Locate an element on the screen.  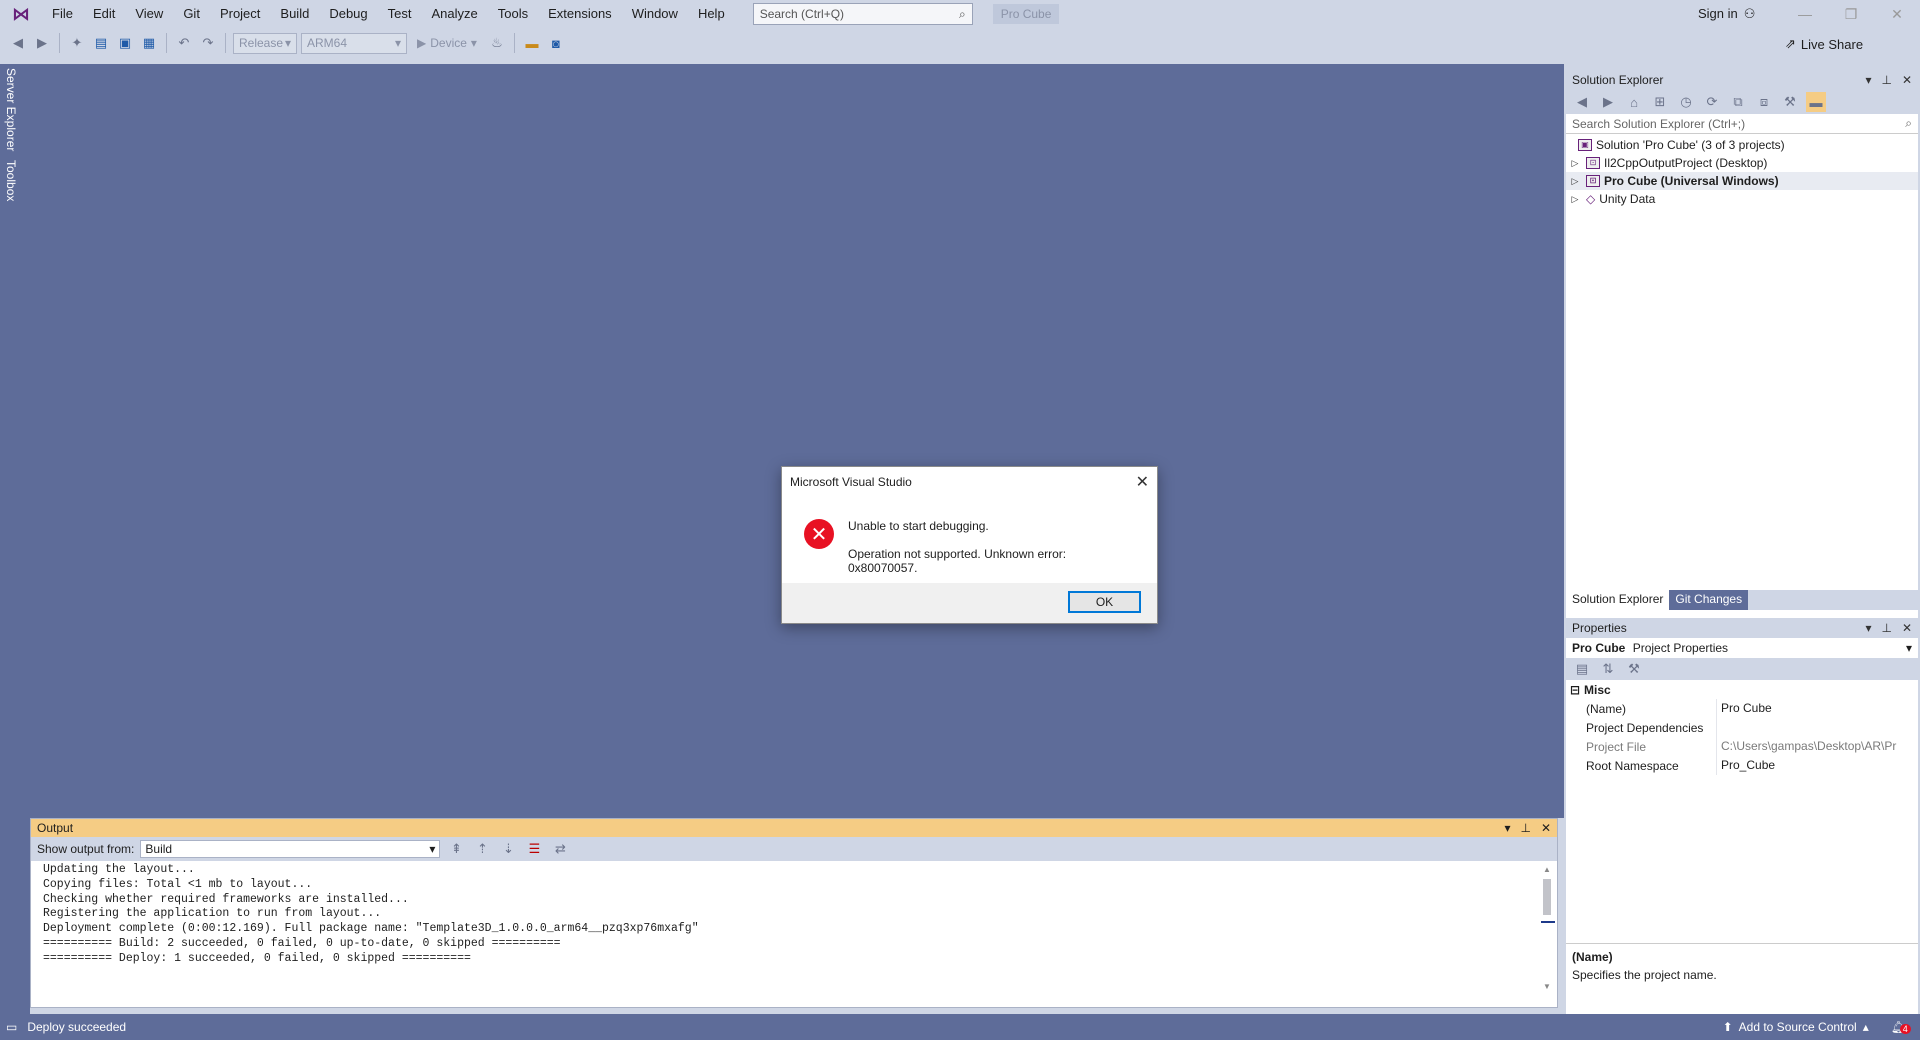
tab-git-changes: Git Changes is located at coordinates (1709, 600).